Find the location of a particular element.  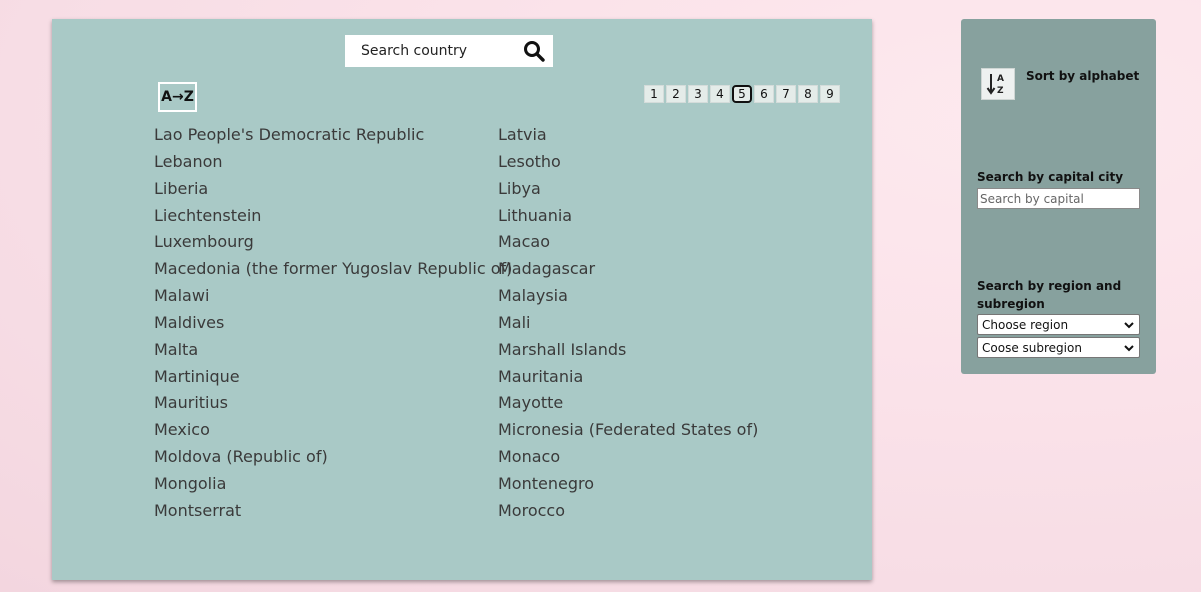

page-button-2: 2 is located at coordinates (676, 94).